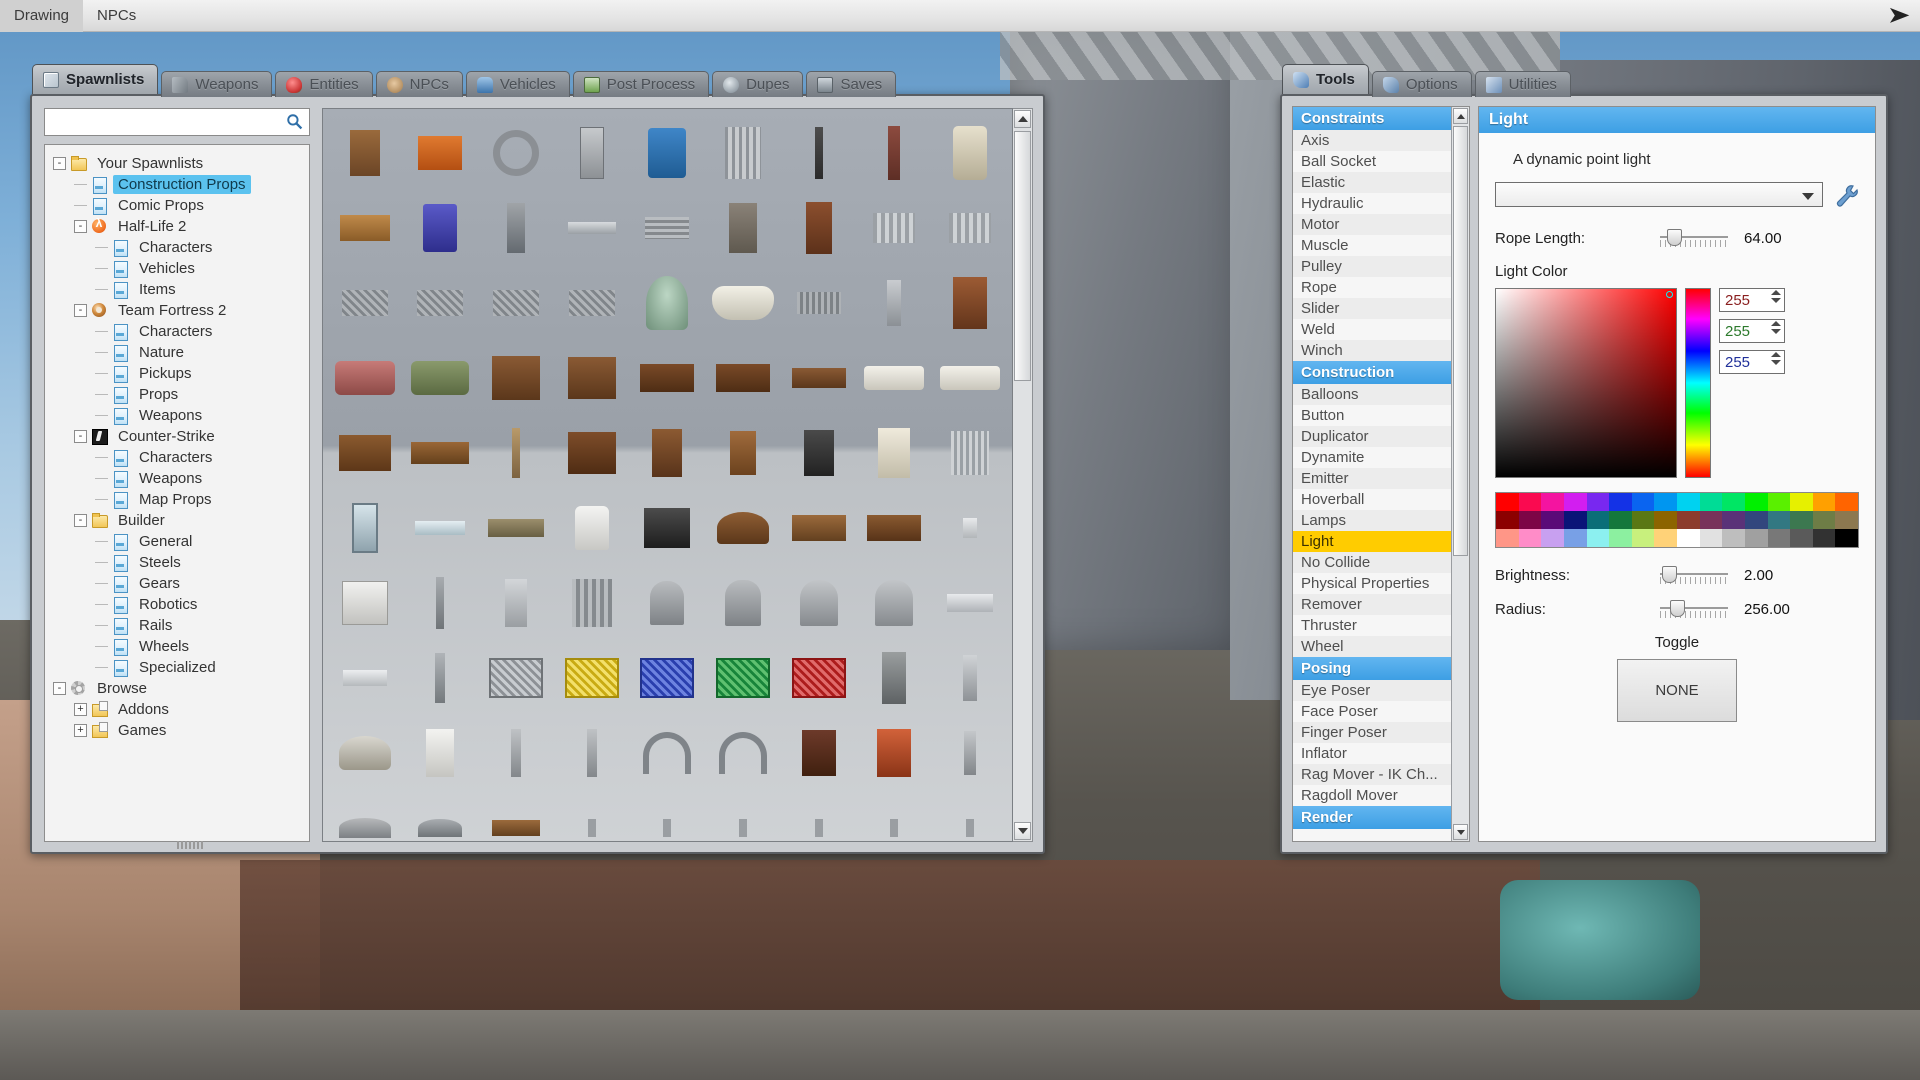  What do you see at coordinates (1372, 329) in the screenshot?
I see `tool-item-weld: Weld` at bounding box center [1372, 329].